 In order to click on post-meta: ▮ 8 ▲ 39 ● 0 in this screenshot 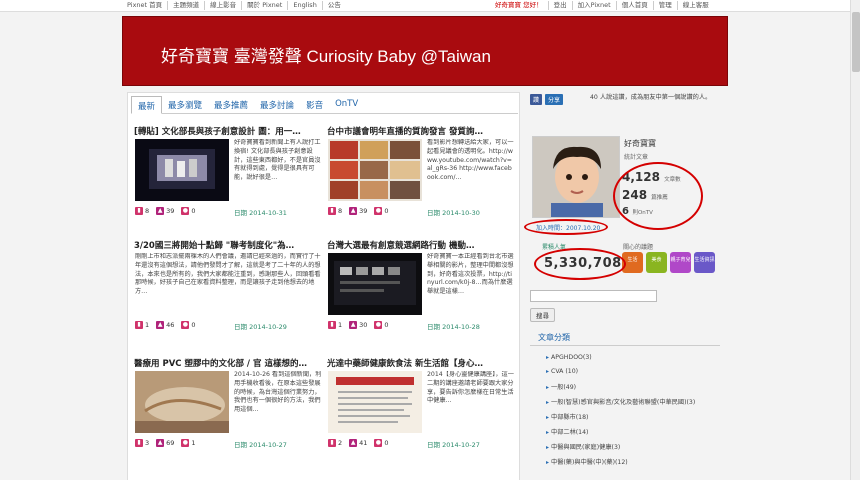, I will do `click(168, 211)`.